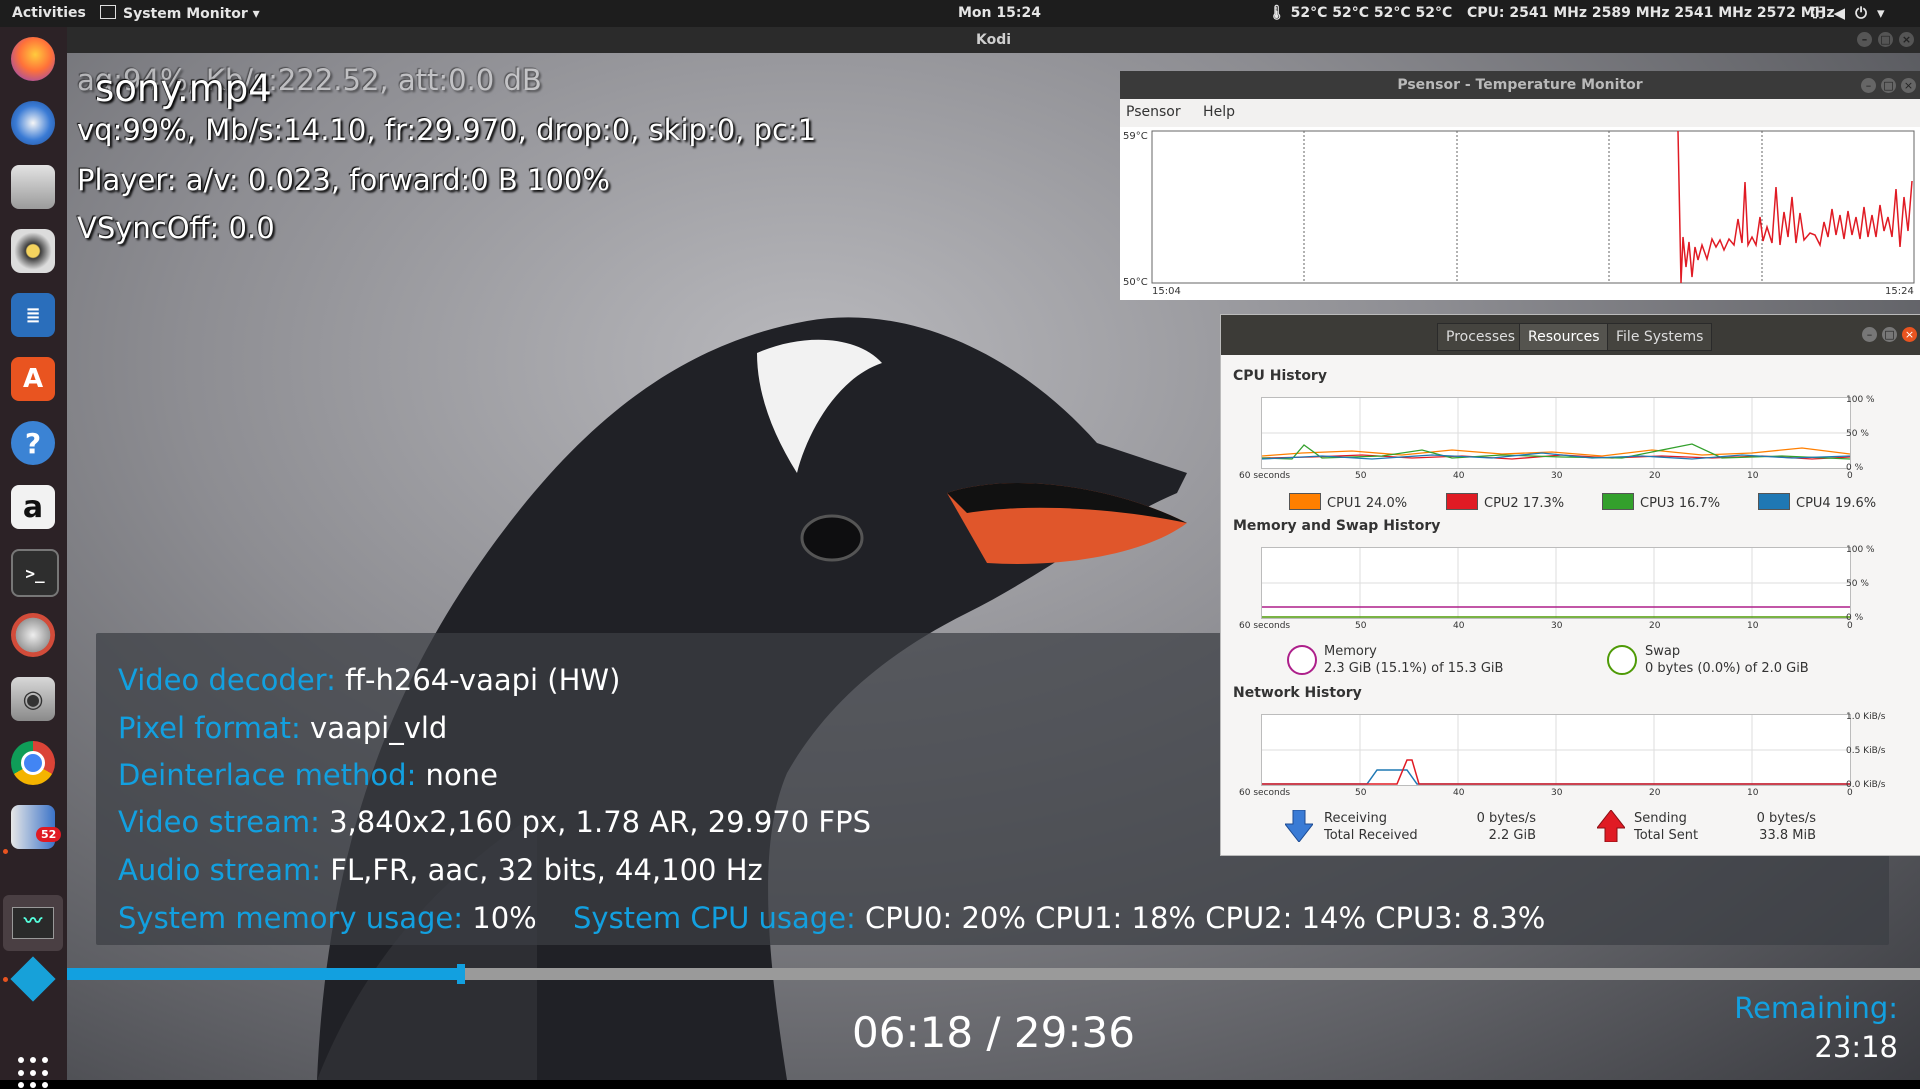  What do you see at coordinates (1680, 503) in the screenshot?
I see `legend-label: CPU3 16.7%` at bounding box center [1680, 503].